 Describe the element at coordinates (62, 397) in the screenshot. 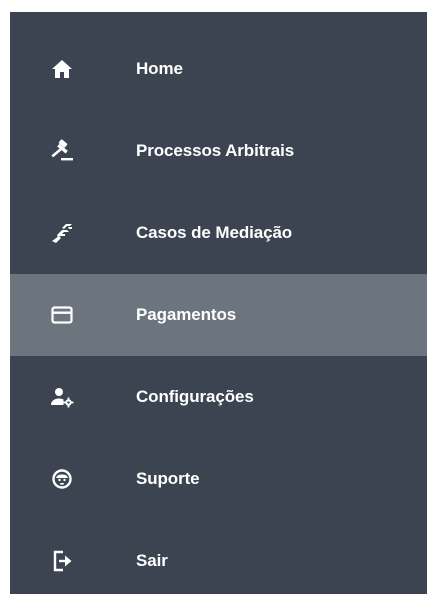

I see `user-settings-icon` at that location.